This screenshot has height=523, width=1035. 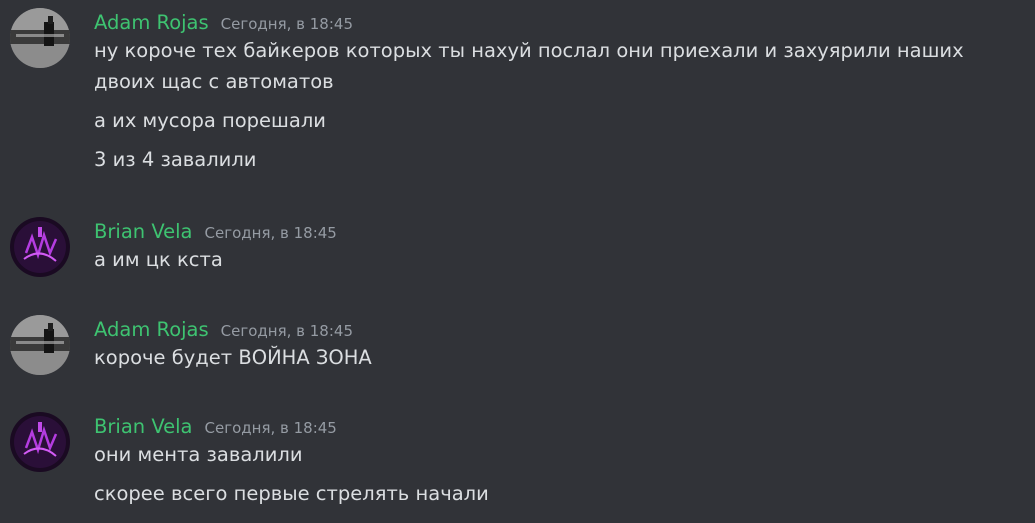 I want to click on message-group: Brian Vela Сегодня, в 18:45 а им цк кста, so click(x=517, y=252).